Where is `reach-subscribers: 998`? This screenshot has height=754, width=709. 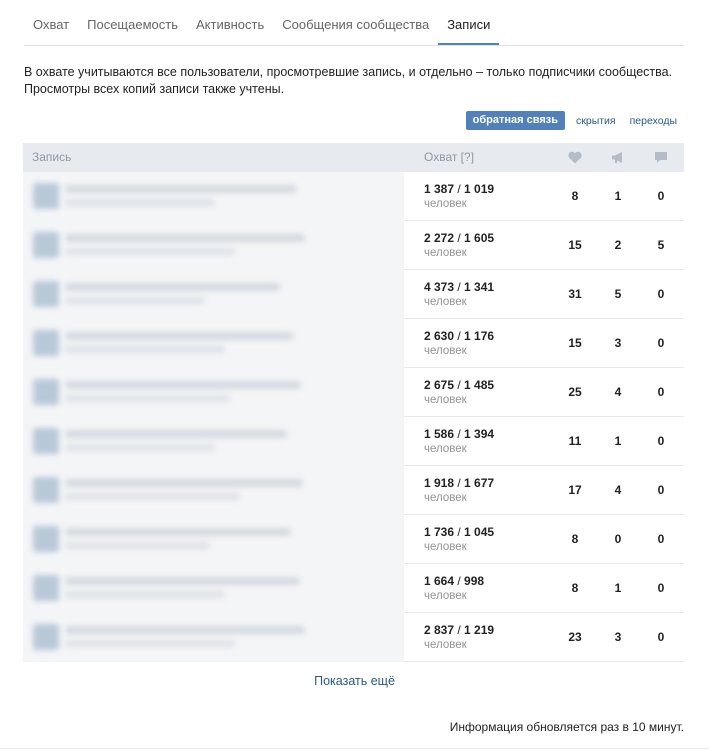 reach-subscribers: 998 is located at coordinates (474, 581).